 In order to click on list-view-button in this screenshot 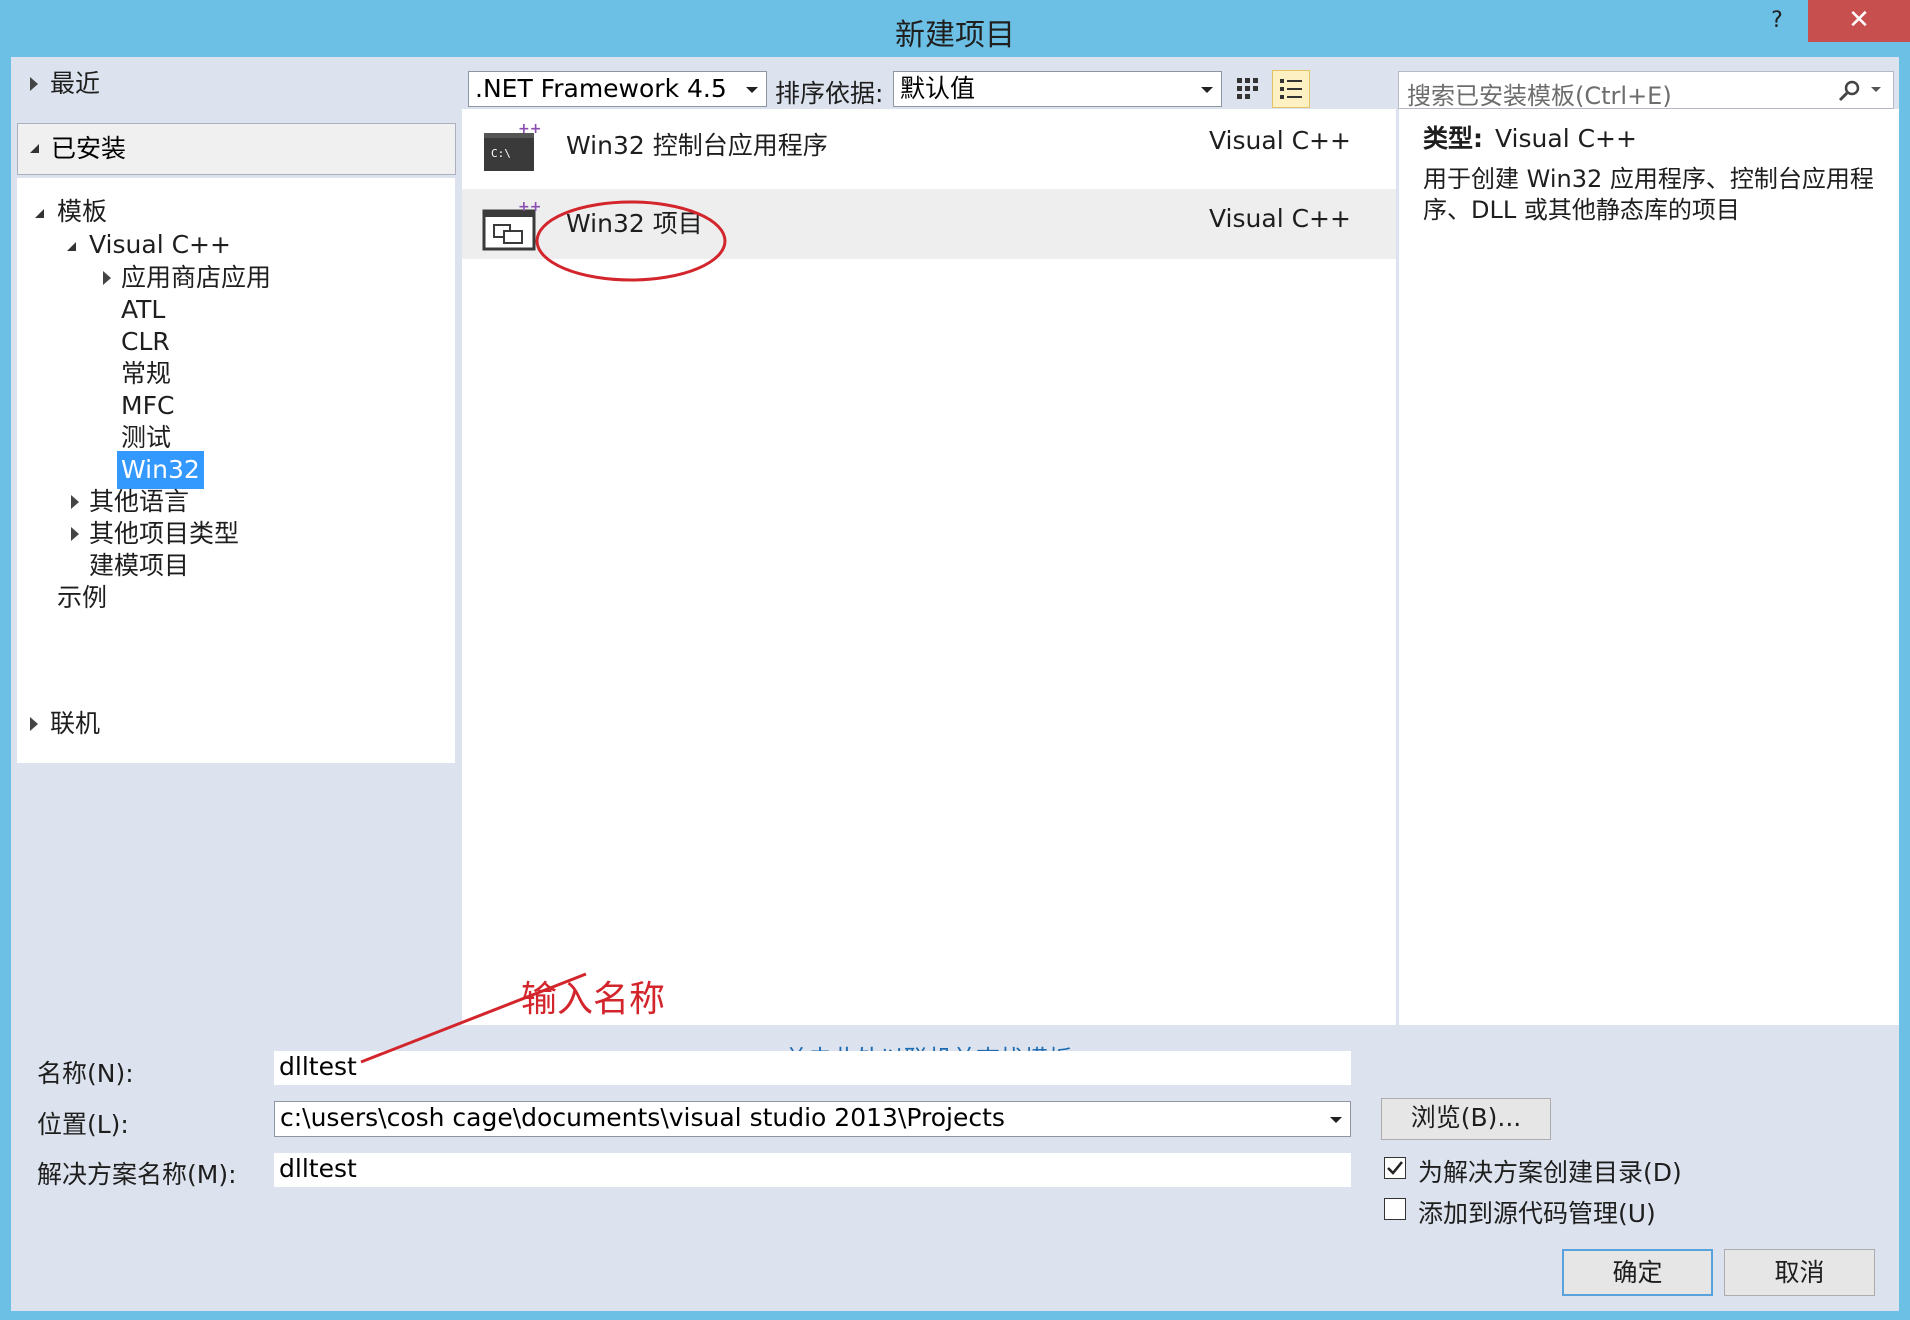, I will do `click(1291, 89)`.